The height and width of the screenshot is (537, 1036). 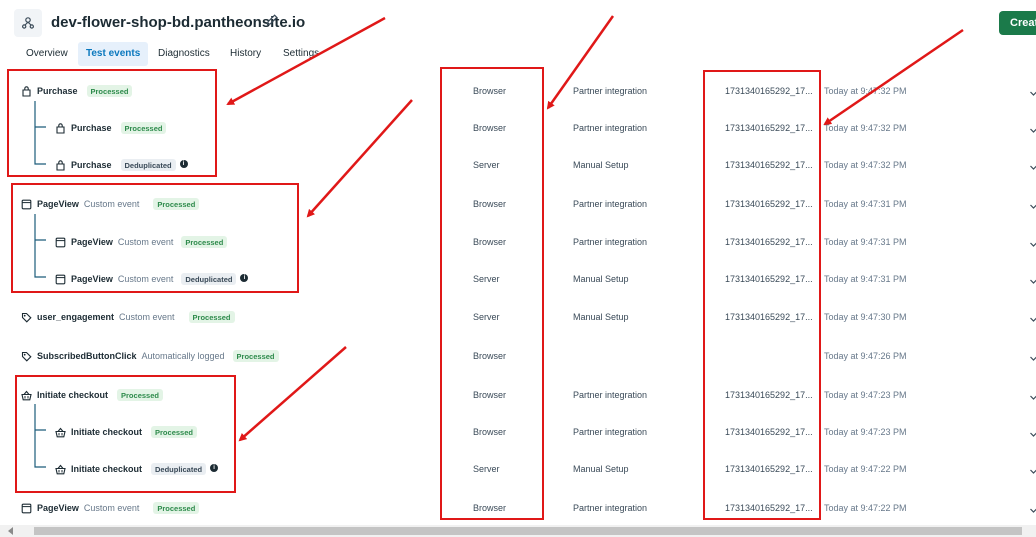 I want to click on horizontal-scrollbar, so click(x=518, y=531).